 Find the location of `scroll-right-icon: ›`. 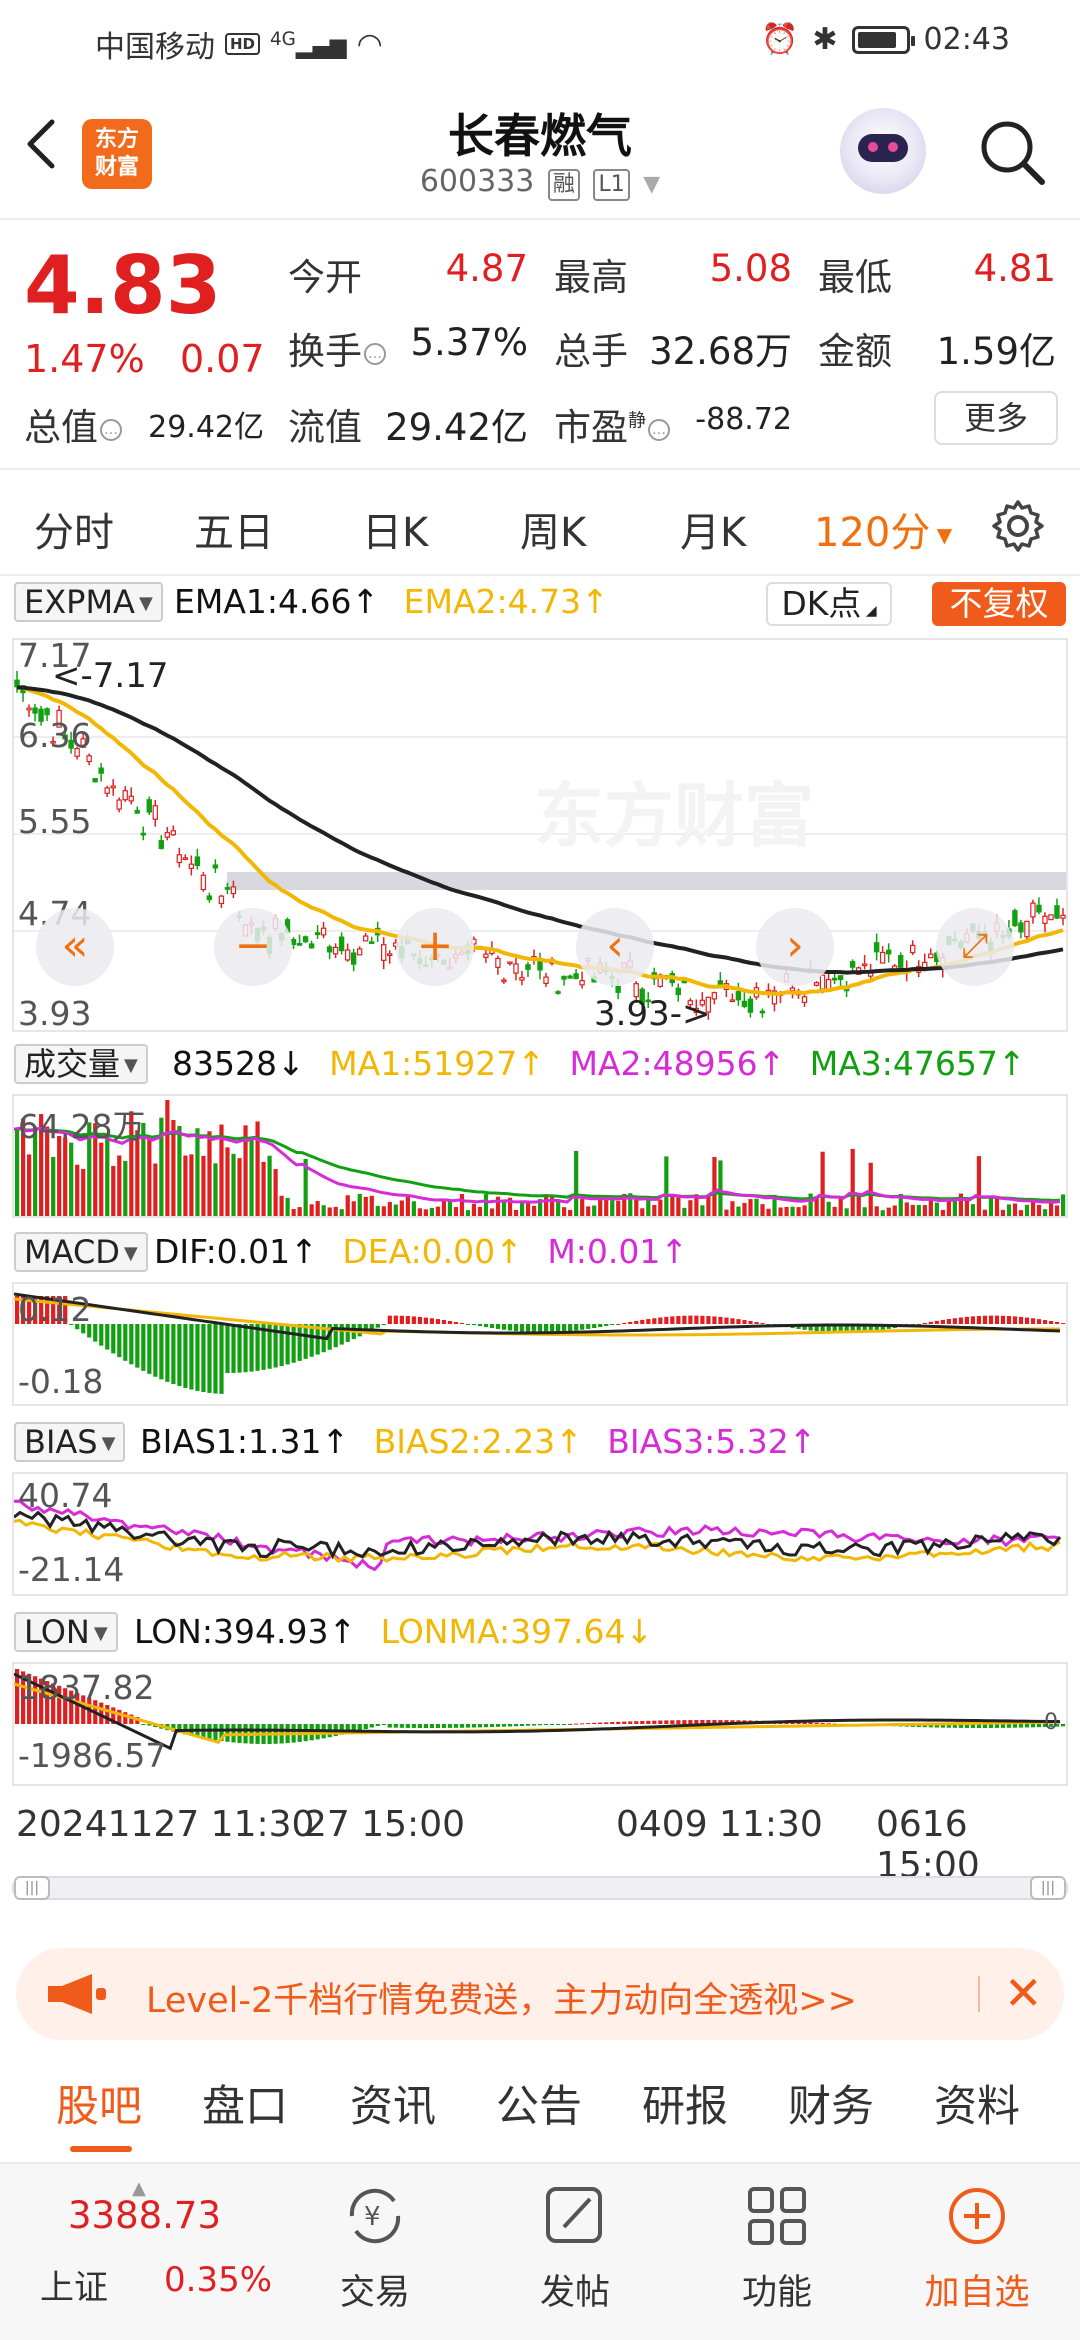

scroll-right-icon: › is located at coordinates (795, 947).